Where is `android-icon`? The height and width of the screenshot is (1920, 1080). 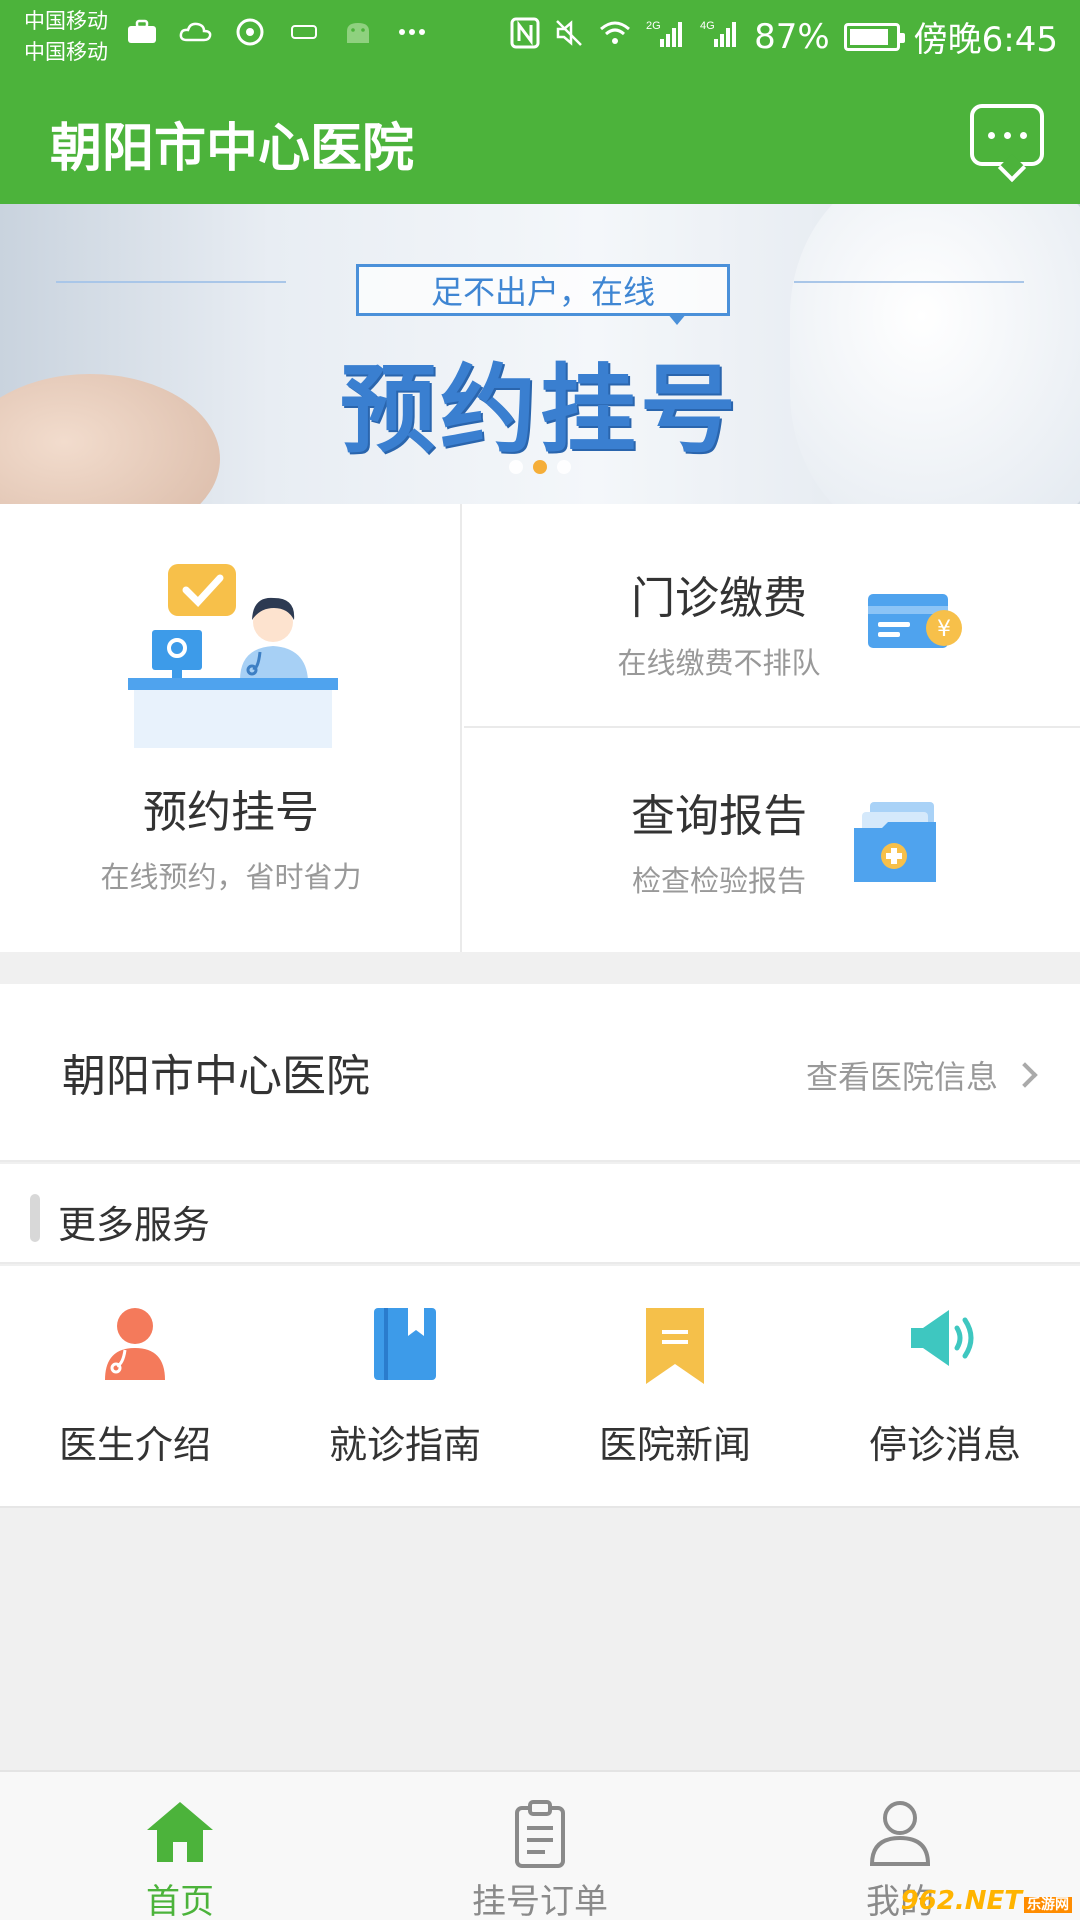 android-icon is located at coordinates (358, 32).